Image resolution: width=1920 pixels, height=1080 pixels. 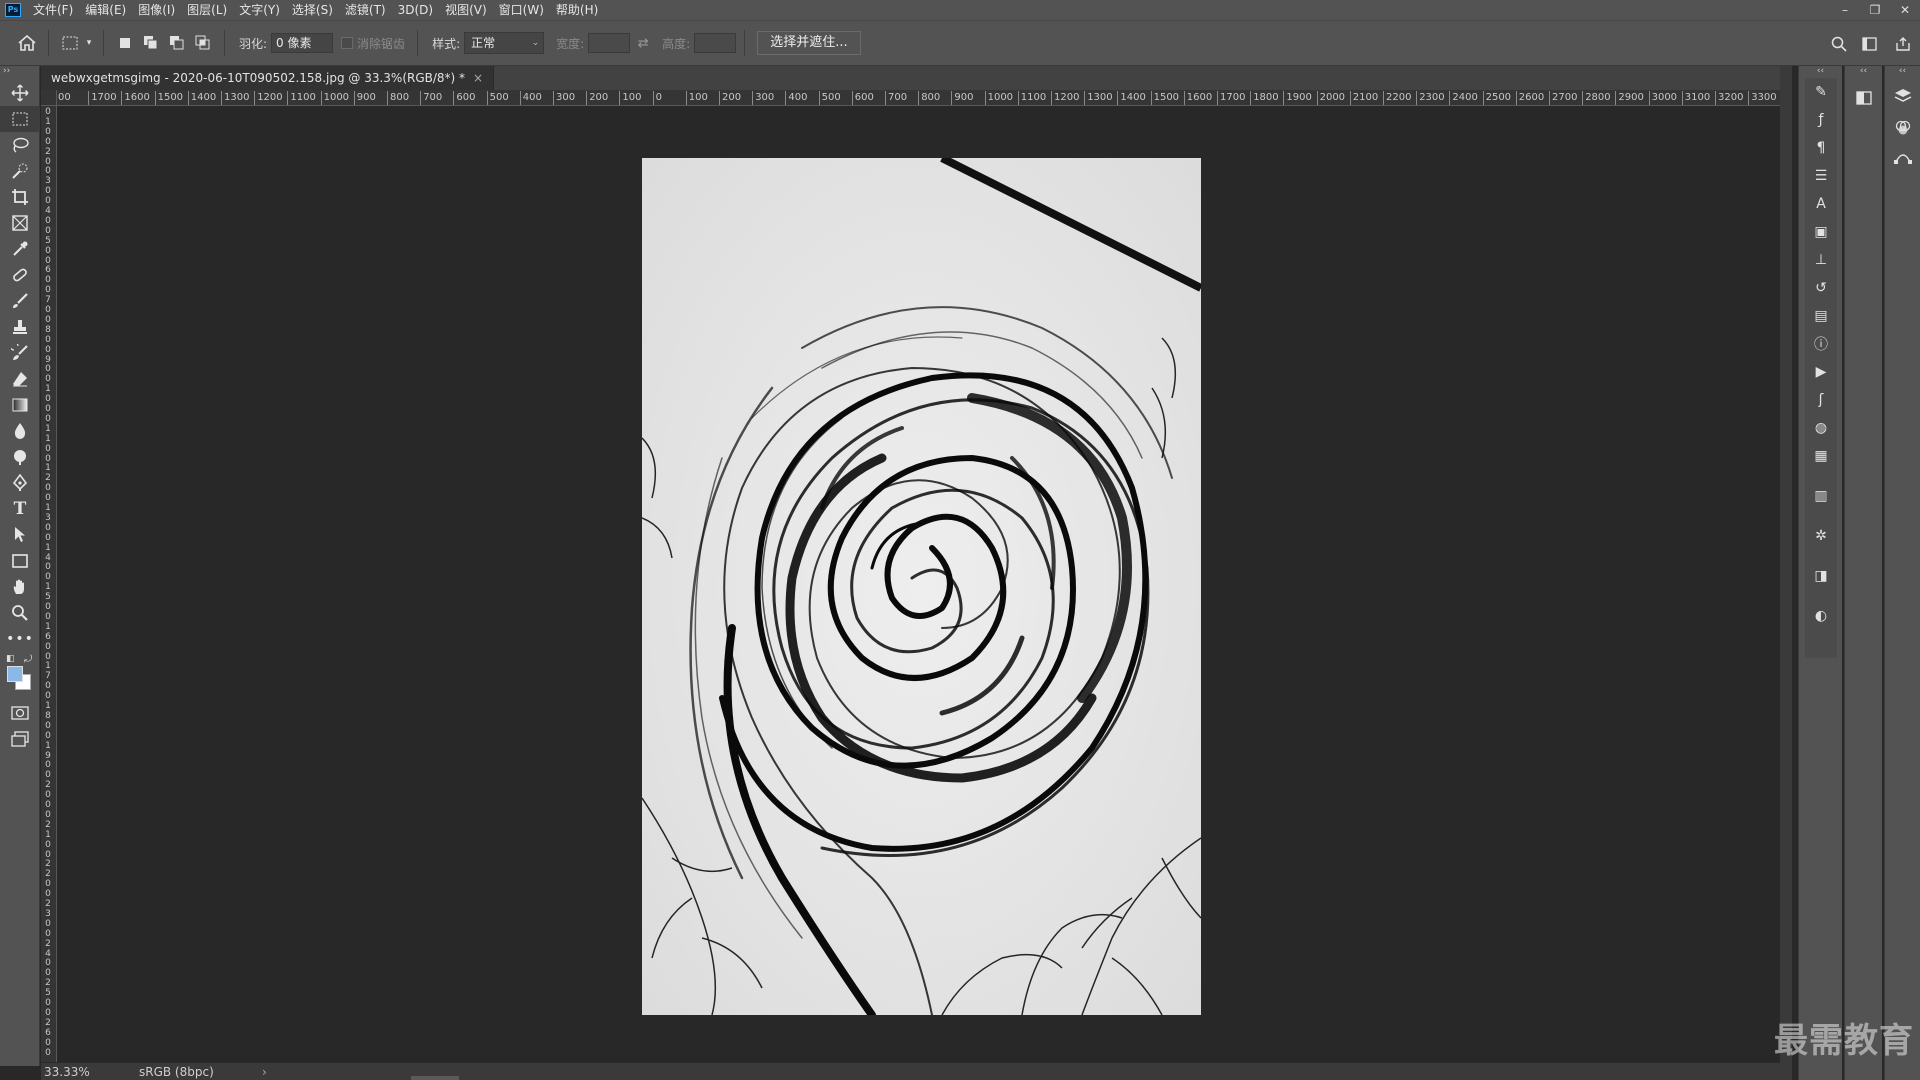 What do you see at coordinates (20, 587) in the screenshot?
I see `hand-tool-icon` at bounding box center [20, 587].